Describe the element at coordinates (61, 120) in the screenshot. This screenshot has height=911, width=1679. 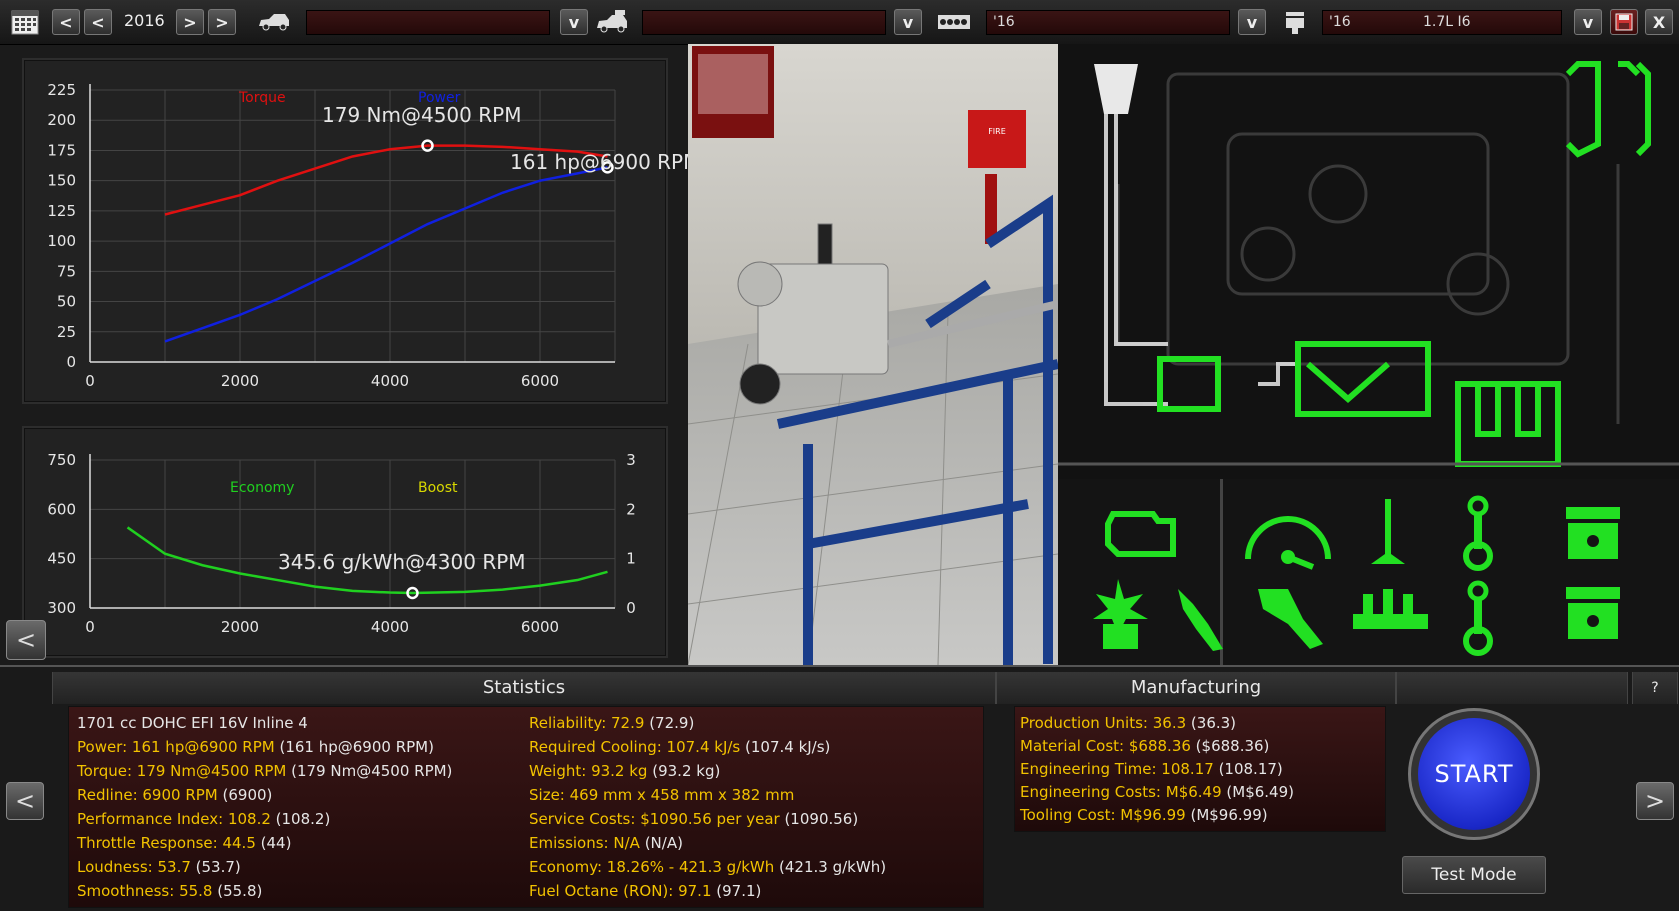
I see `y-tick-label: 200` at that location.